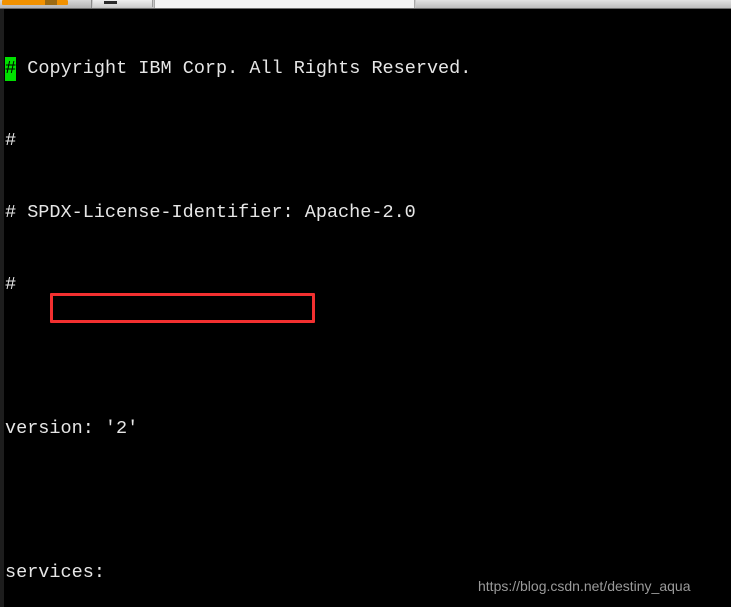  Describe the element at coordinates (35, 2) in the screenshot. I see `taskbar-app-highlight` at that location.